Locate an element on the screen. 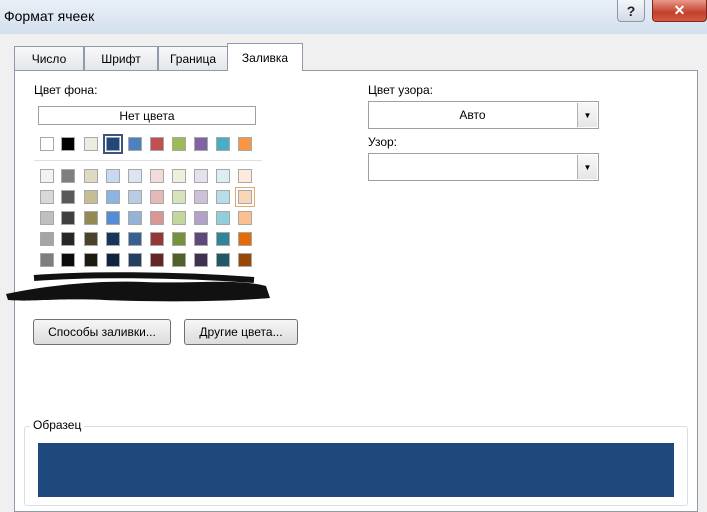 The height and width of the screenshot is (512, 707). tab-fill: Заливка is located at coordinates (265, 57).